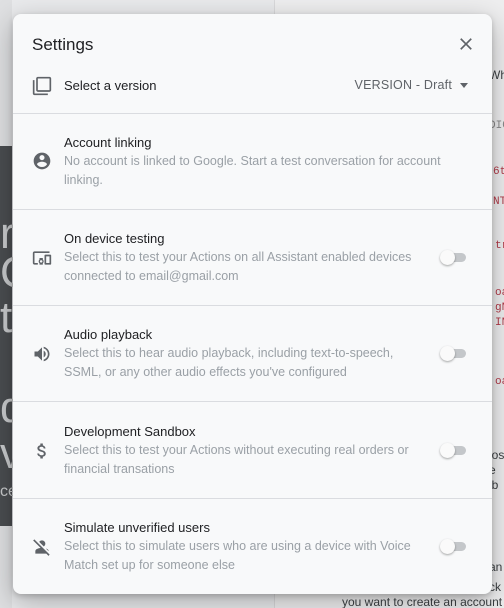 The image size is (504, 608). What do you see at coordinates (499, 246) in the screenshot?
I see `background-snippet: tr` at bounding box center [499, 246].